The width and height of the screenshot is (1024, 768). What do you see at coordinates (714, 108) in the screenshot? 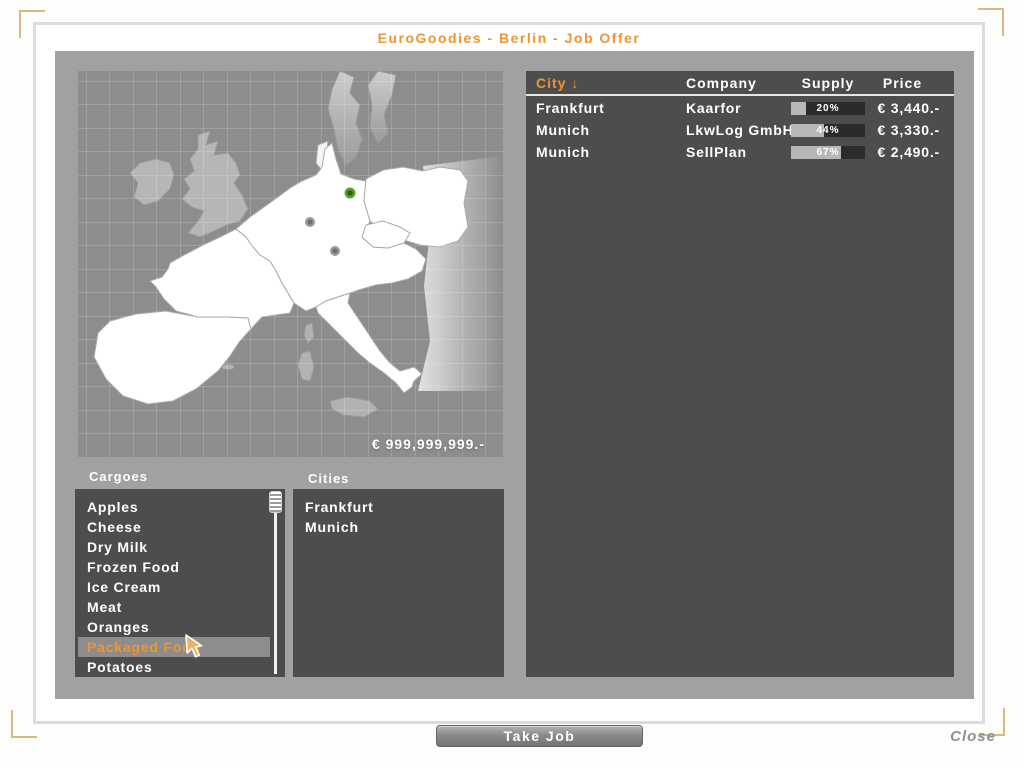
I see `offer-company: Kaarfor` at bounding box center [714, 108].